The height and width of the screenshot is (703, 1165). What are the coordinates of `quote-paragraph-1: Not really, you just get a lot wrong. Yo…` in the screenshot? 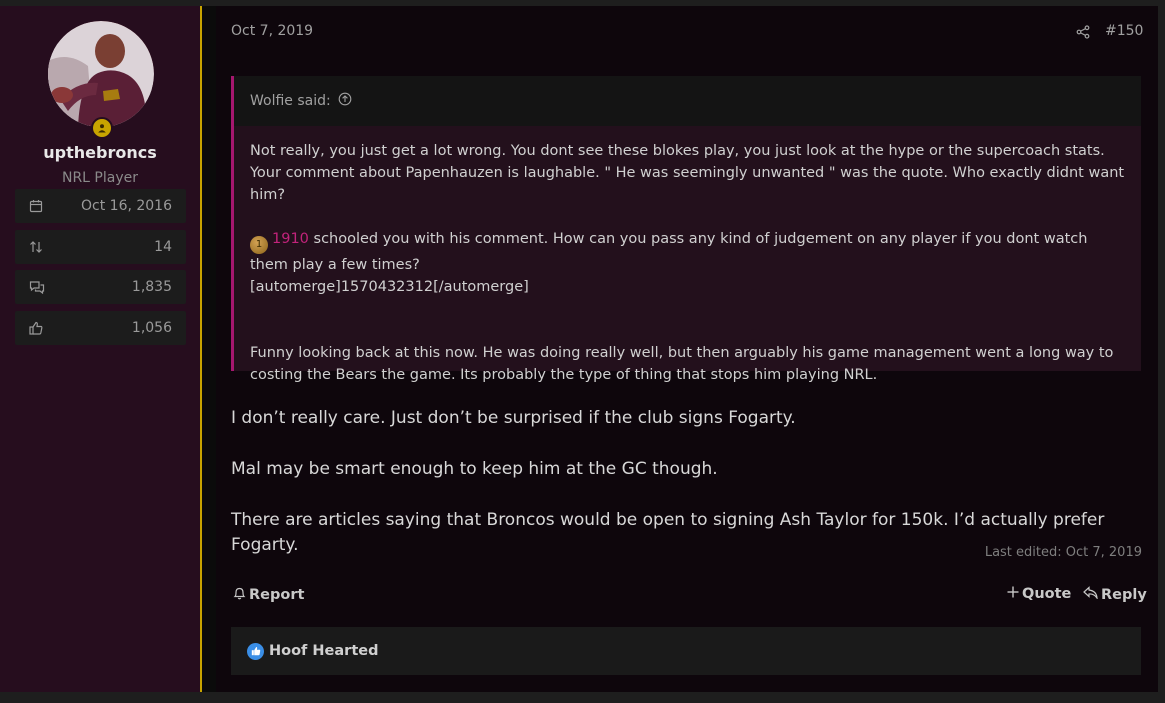 It's located at (687, 173).